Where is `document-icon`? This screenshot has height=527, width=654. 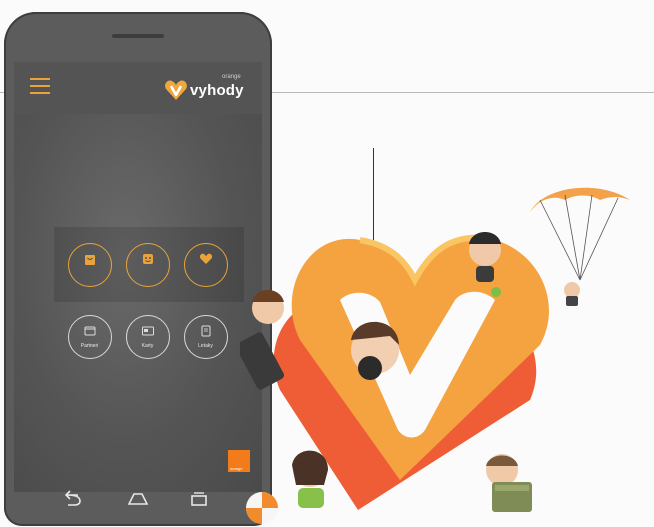
document-icon is located at coordinates (206, 331).